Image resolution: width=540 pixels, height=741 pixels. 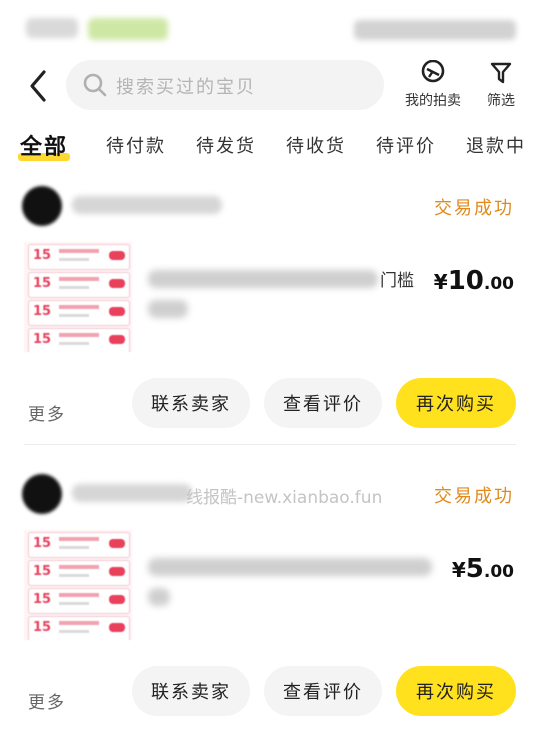 I want to click on order-price: ¥10.00, so click(x=473, y=281).